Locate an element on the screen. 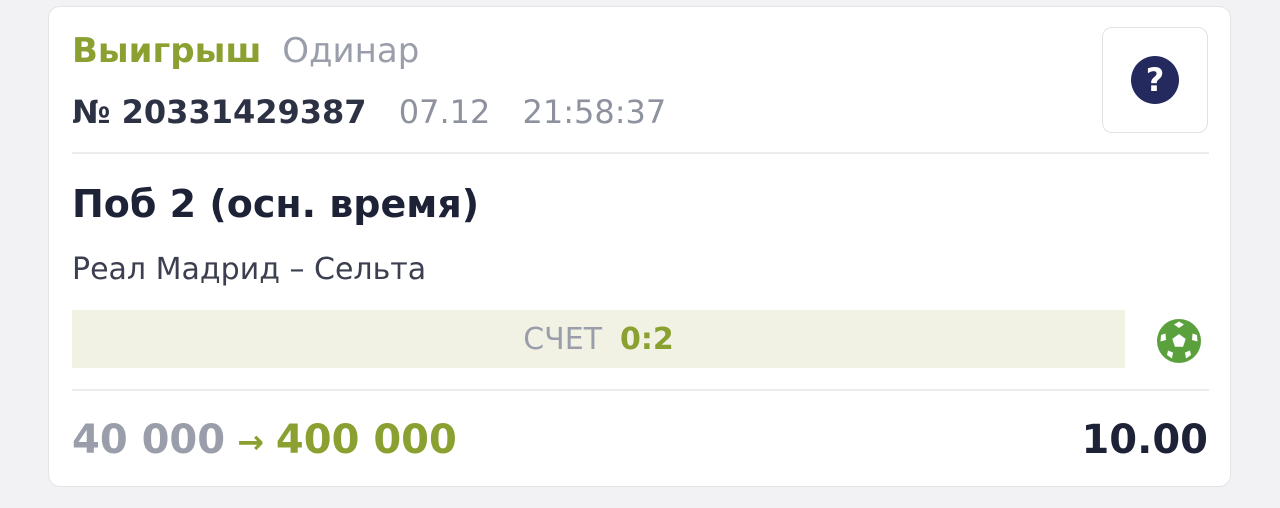 Image resolution: width=1280 pixels, height=508 pixels. bet-type: Одинар is located at coordinates (351, 51).